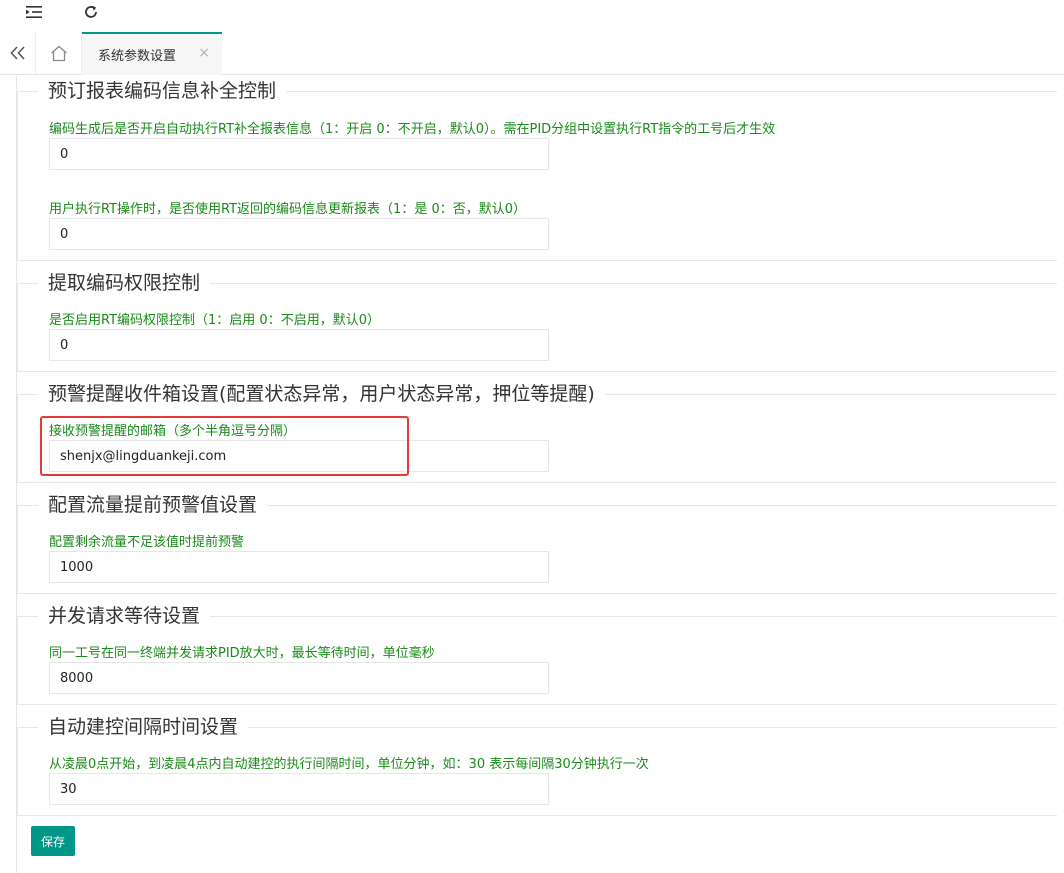  Describe the element at coordinates (288, 209) in the screenshot. I see `field-label: 用户执行RT操作时，是否使用RT返回的编码信息更新报表（1：是 0：否，默认0）` at that location.